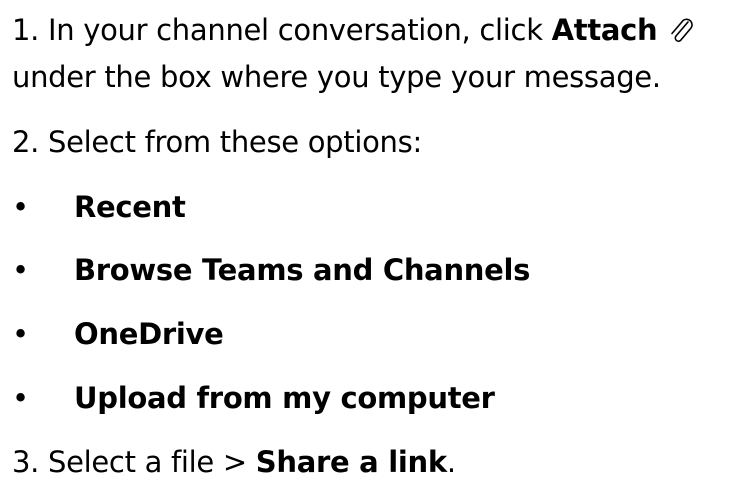  I want to click on step-1-text: 1. In your channel conversation, click, so click(282, 30).